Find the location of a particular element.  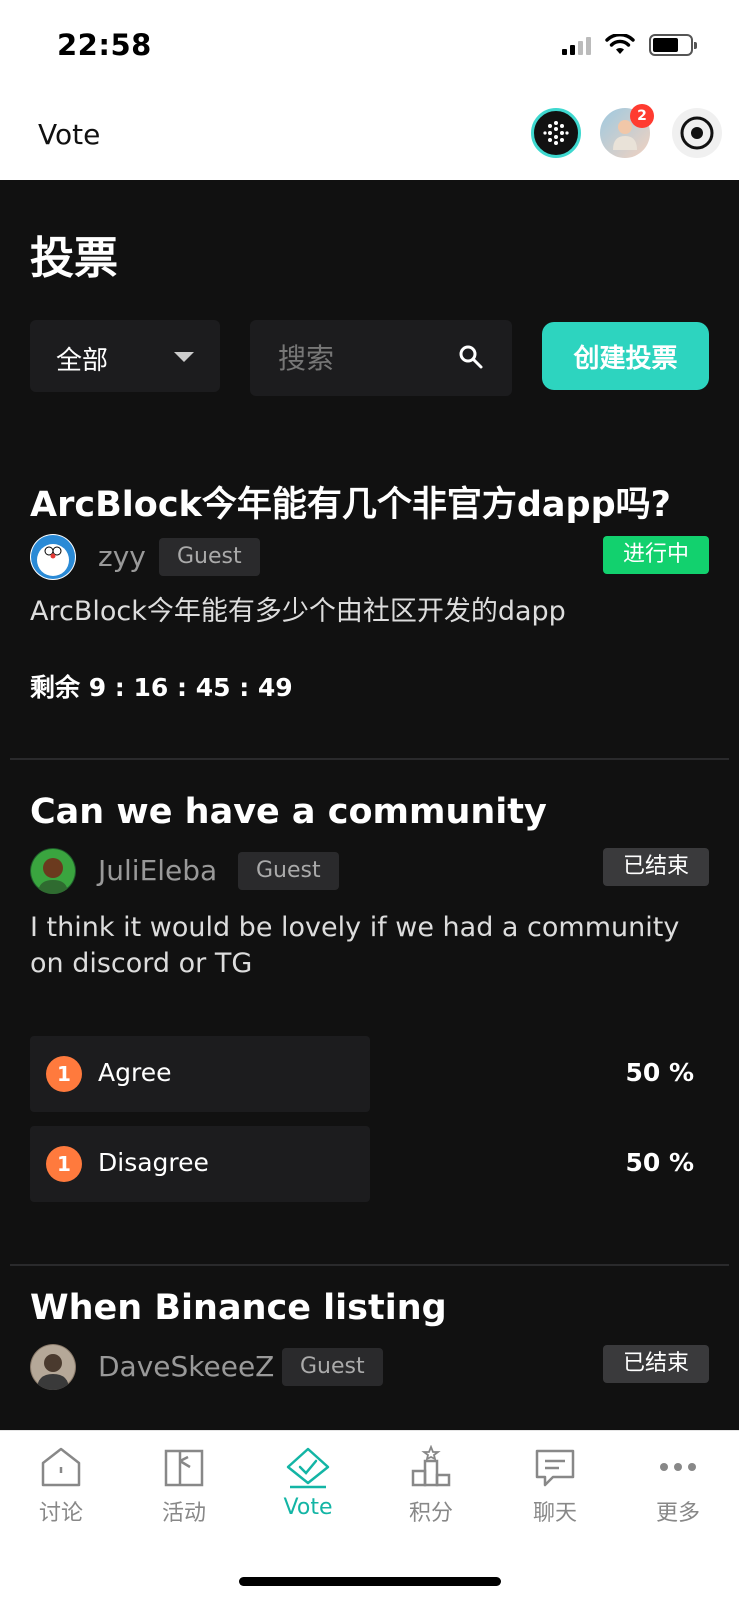

arcblock-logo-icon is located at coordinates (556, 133).